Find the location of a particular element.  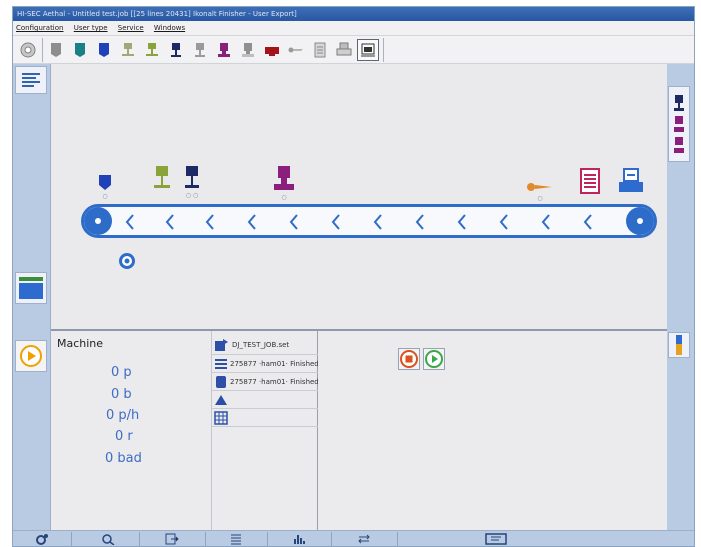

roll-indicator is located at coordinates (127, 262).